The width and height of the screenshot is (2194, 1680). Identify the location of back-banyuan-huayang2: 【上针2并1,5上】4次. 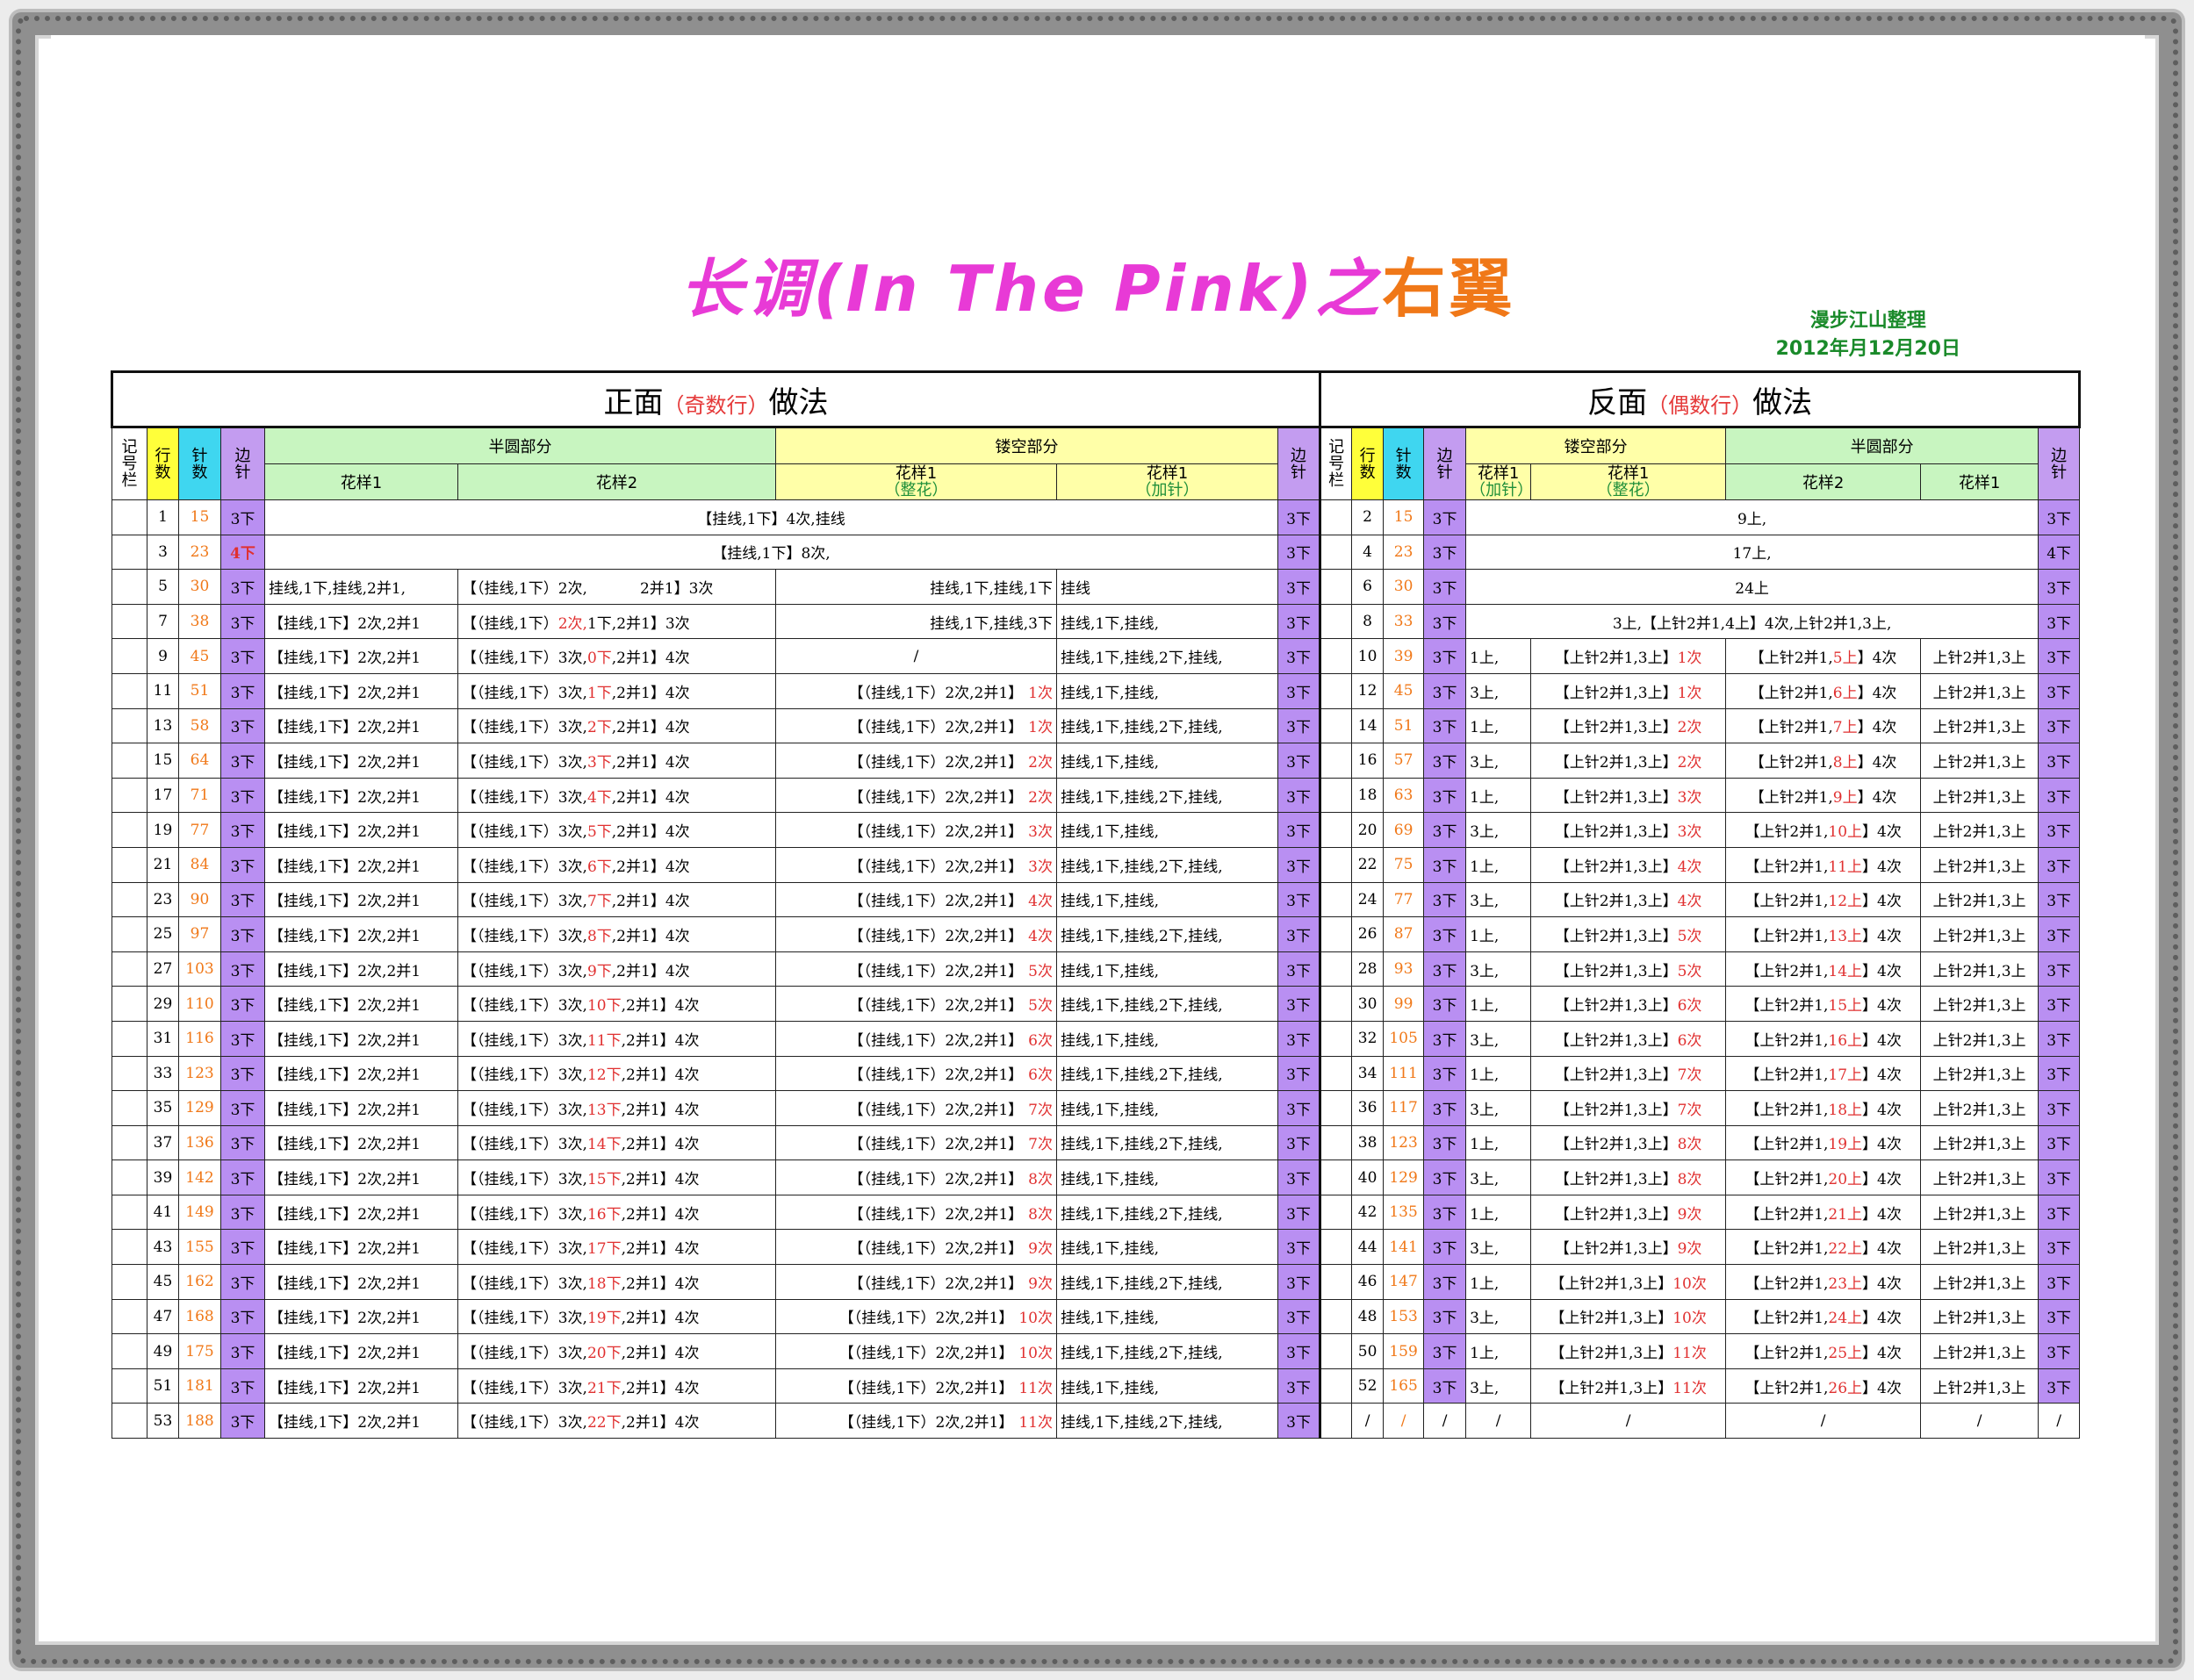
(1823, 656).